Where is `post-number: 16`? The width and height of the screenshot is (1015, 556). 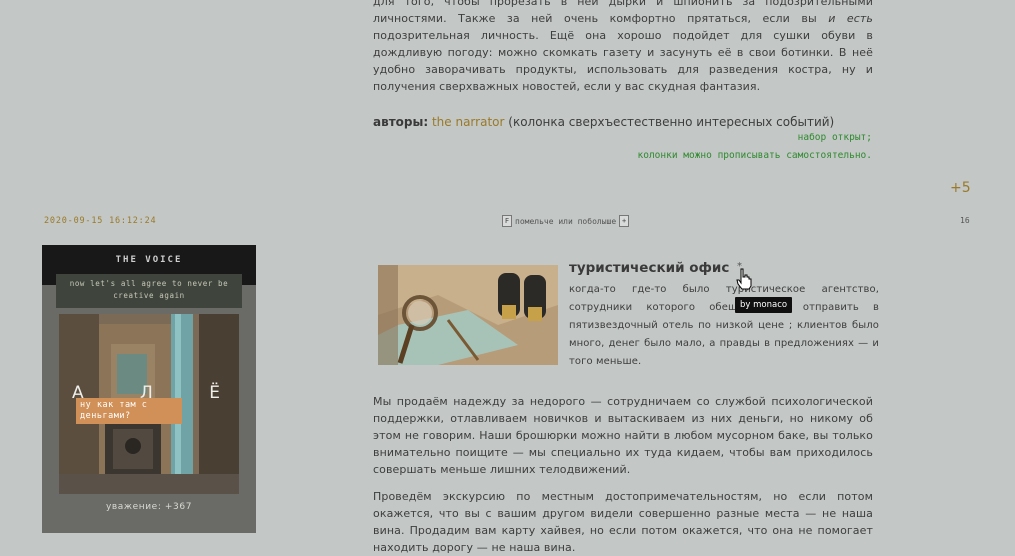 post-number: 16 is located at coordinates (965, 220).